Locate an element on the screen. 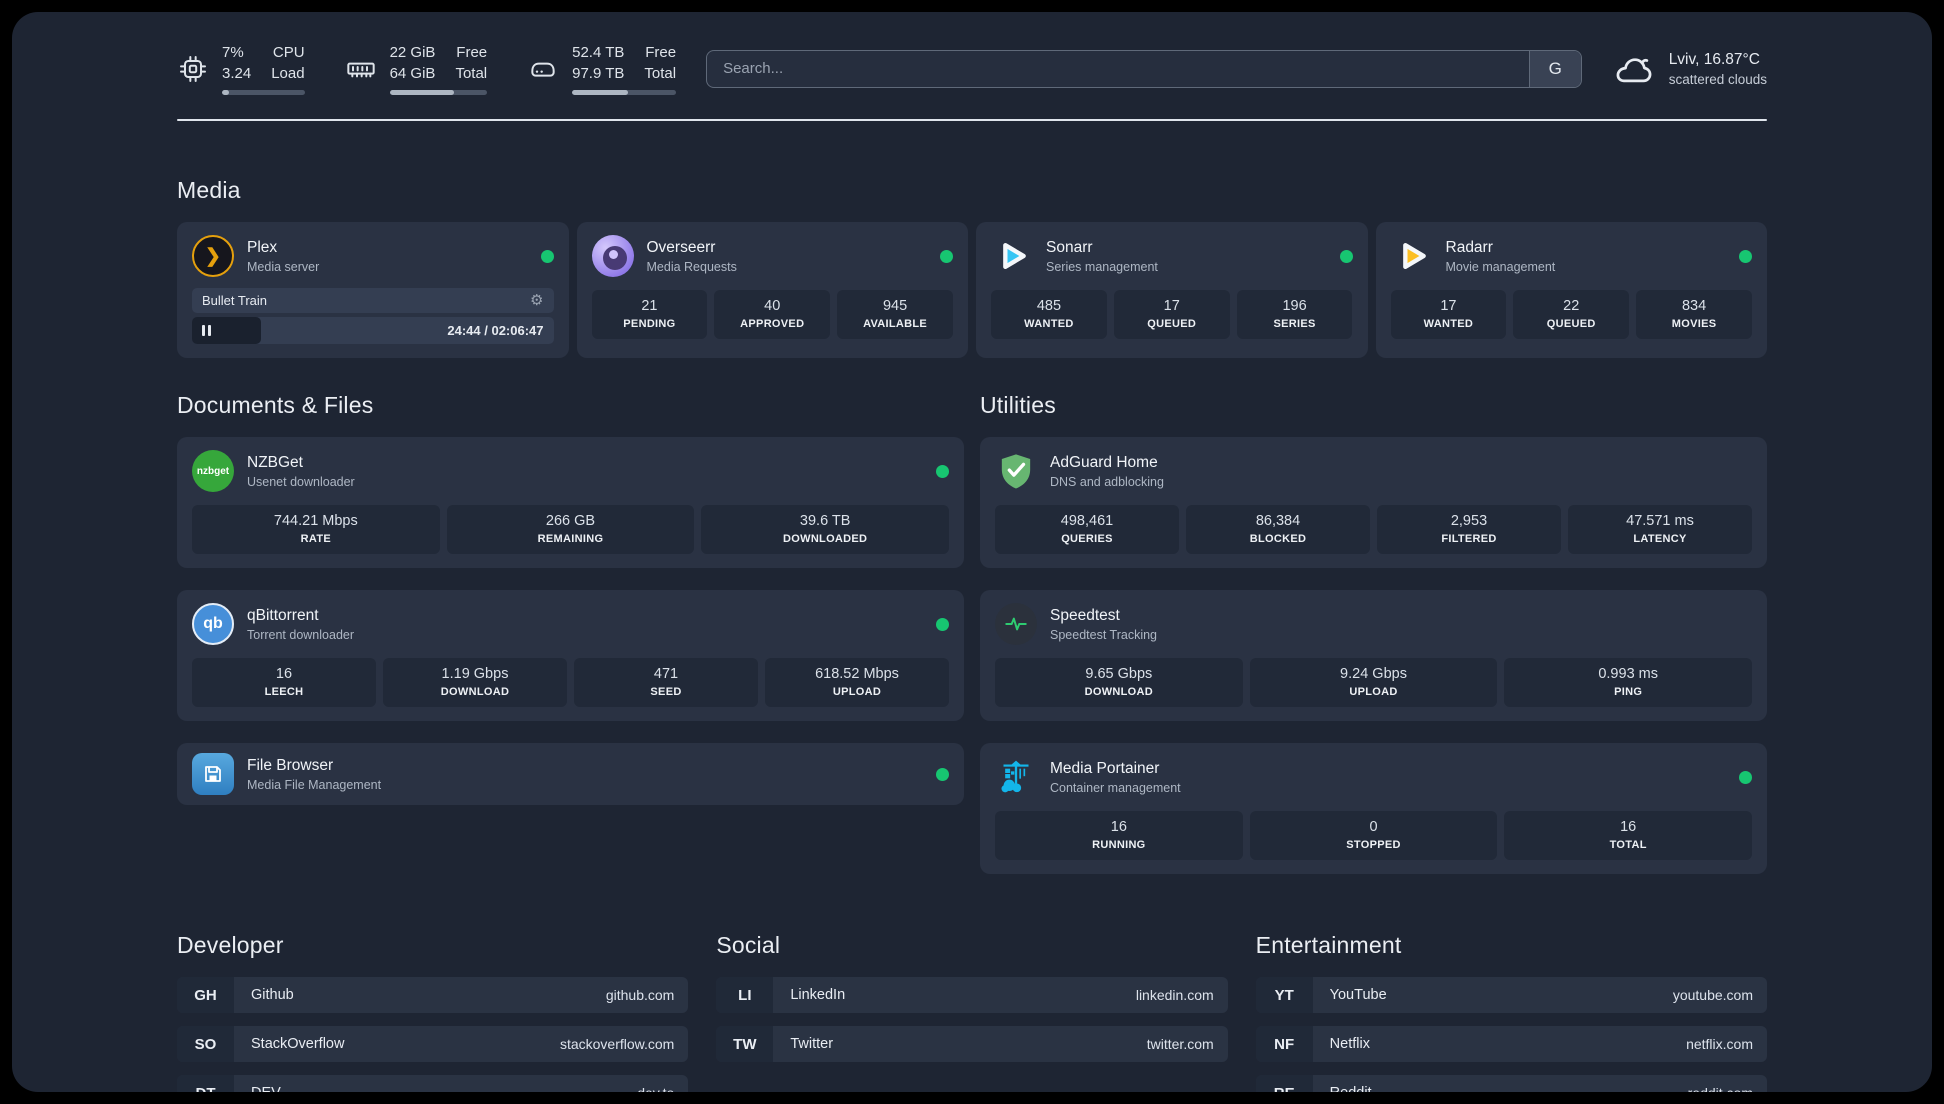 The width and height of the screenshot is (1944, 1104). stat-box: 9.65 Gbps DOWNLOAD is located at coordinates (1119, 682).